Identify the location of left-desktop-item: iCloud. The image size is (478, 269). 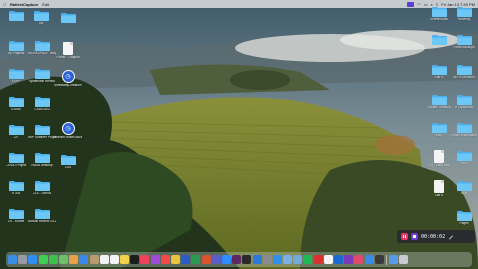
(16, 104).